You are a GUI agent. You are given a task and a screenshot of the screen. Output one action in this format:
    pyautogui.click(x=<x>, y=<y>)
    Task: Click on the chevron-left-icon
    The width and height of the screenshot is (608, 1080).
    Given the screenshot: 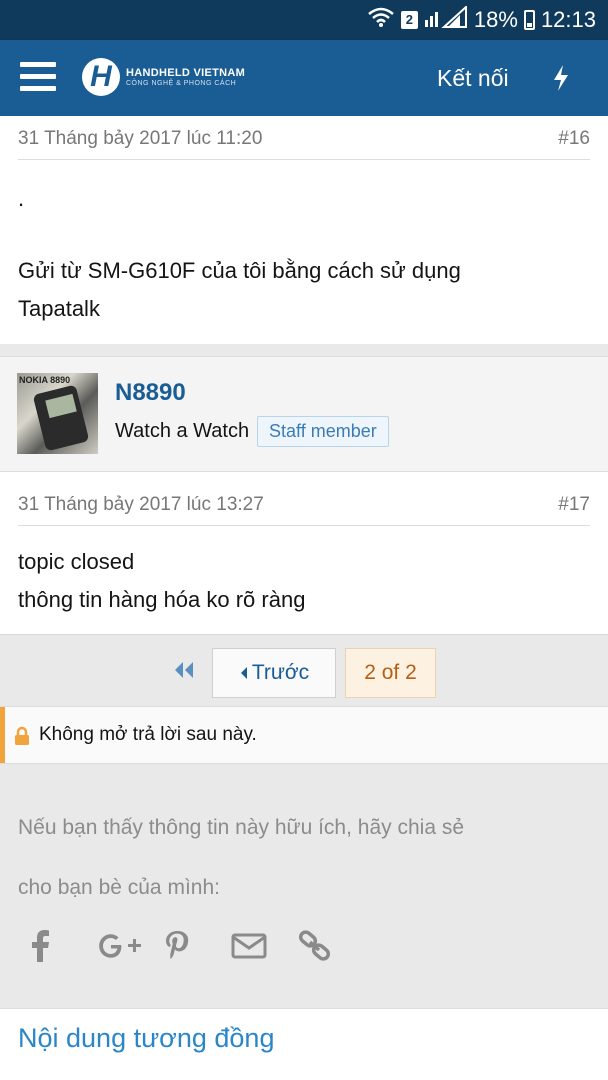 What is the action you would take?
    pyautogui.click(x=243, y=673)
    